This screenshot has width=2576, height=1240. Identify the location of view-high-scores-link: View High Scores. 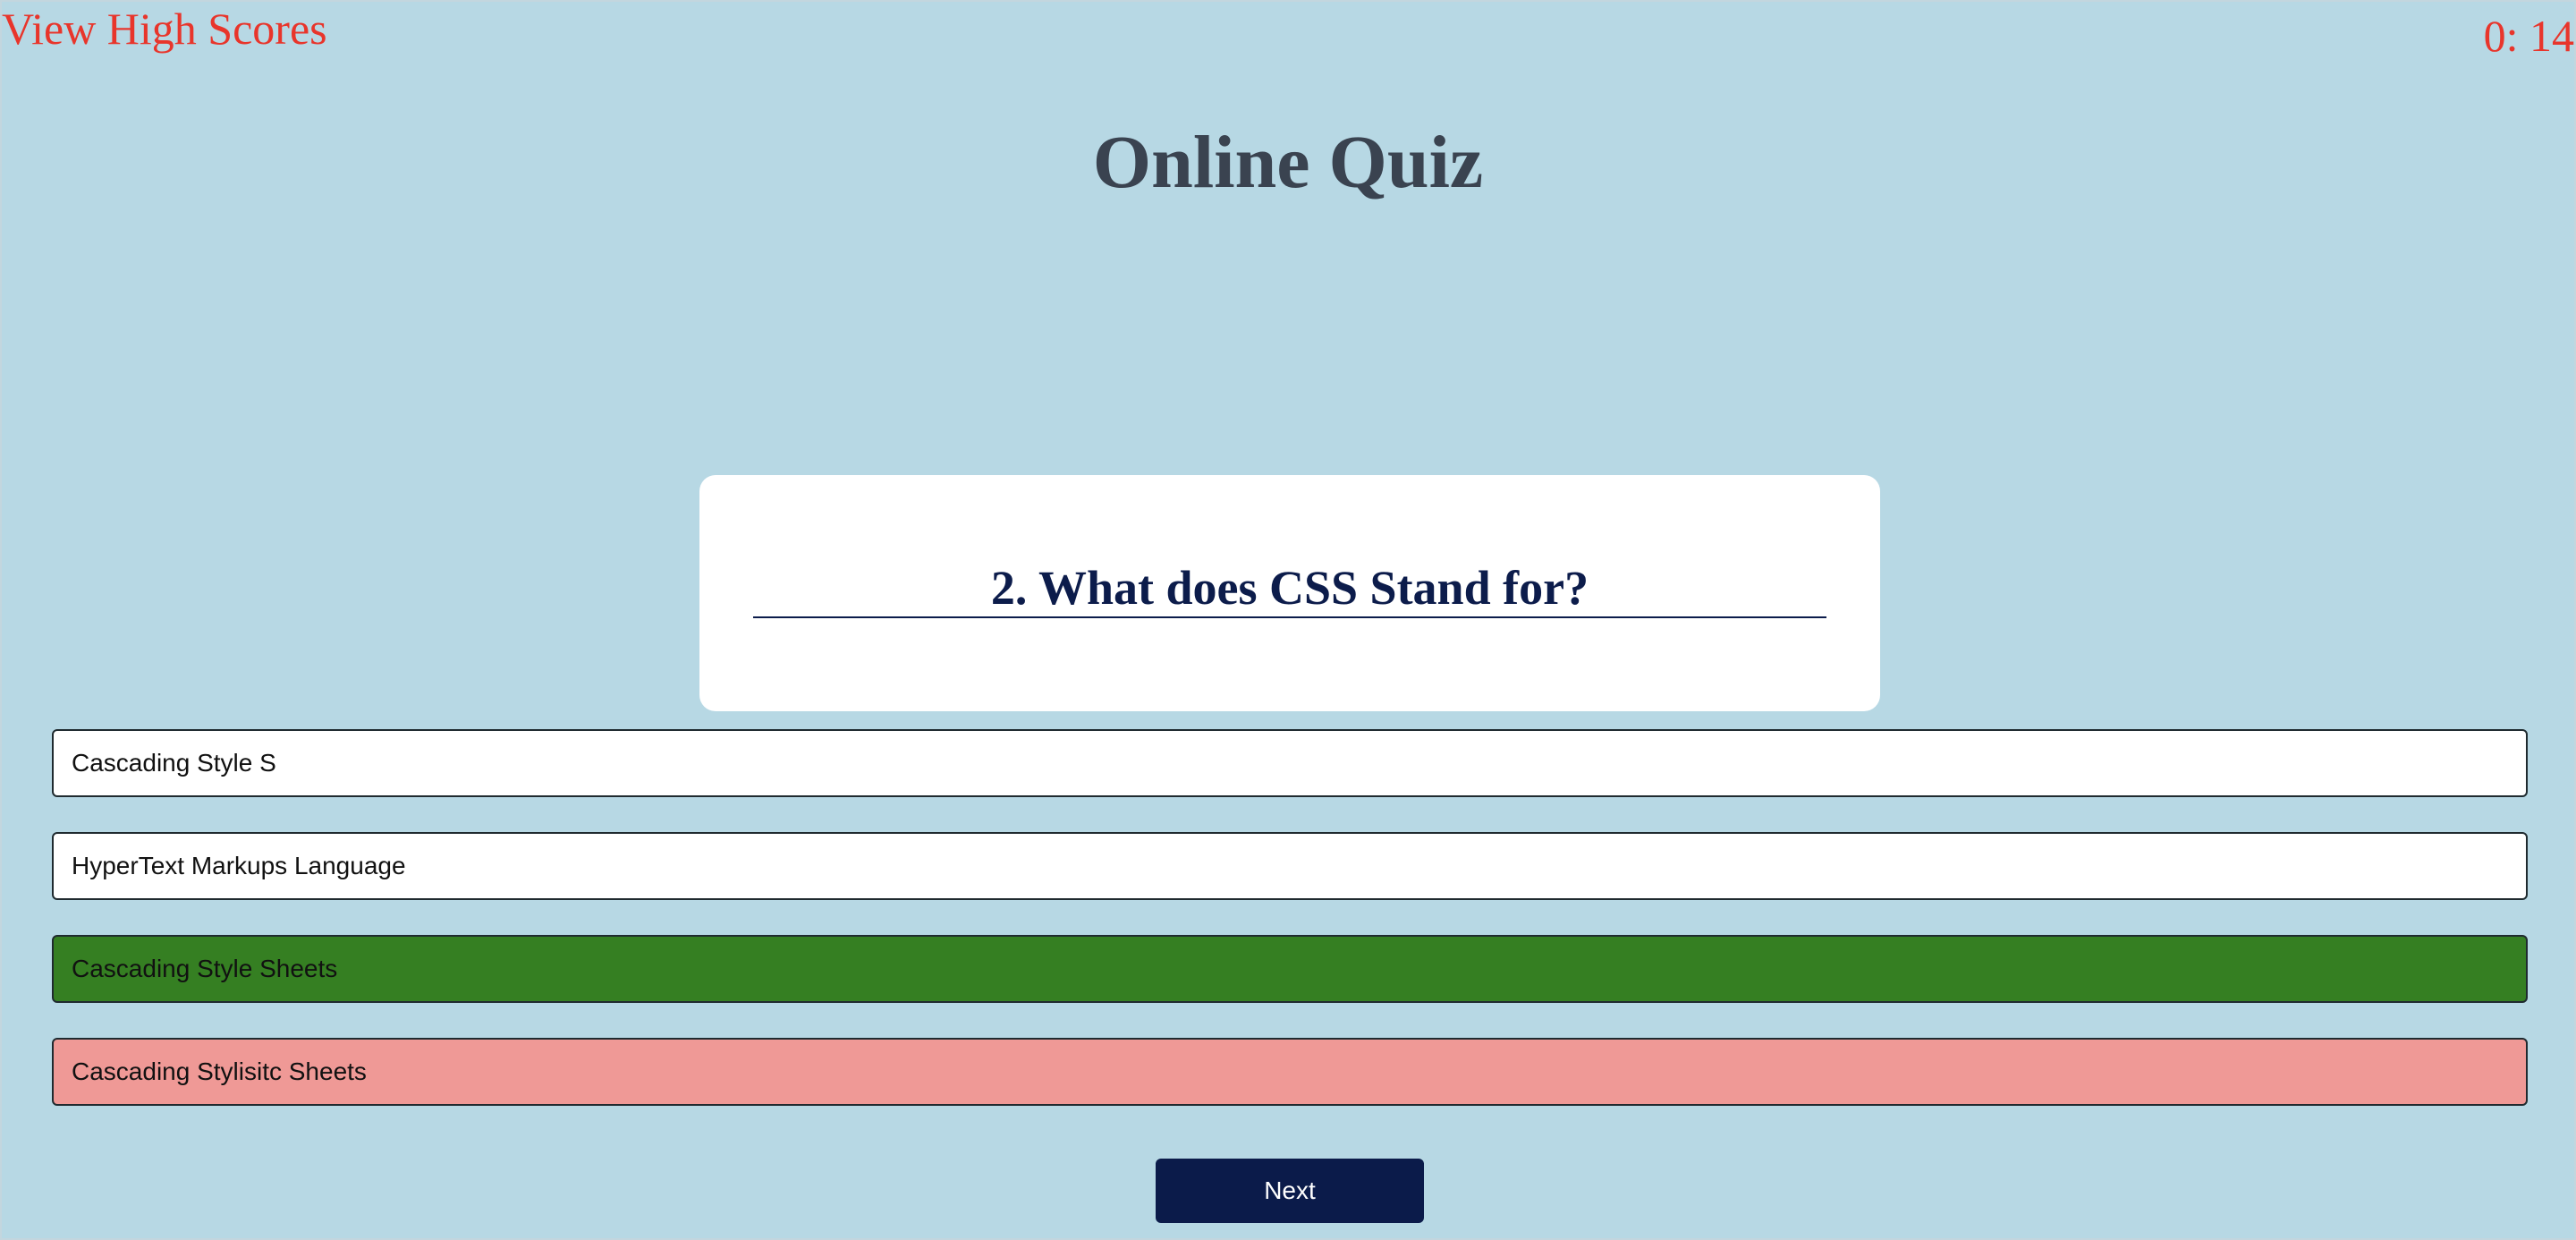
(164, 29).